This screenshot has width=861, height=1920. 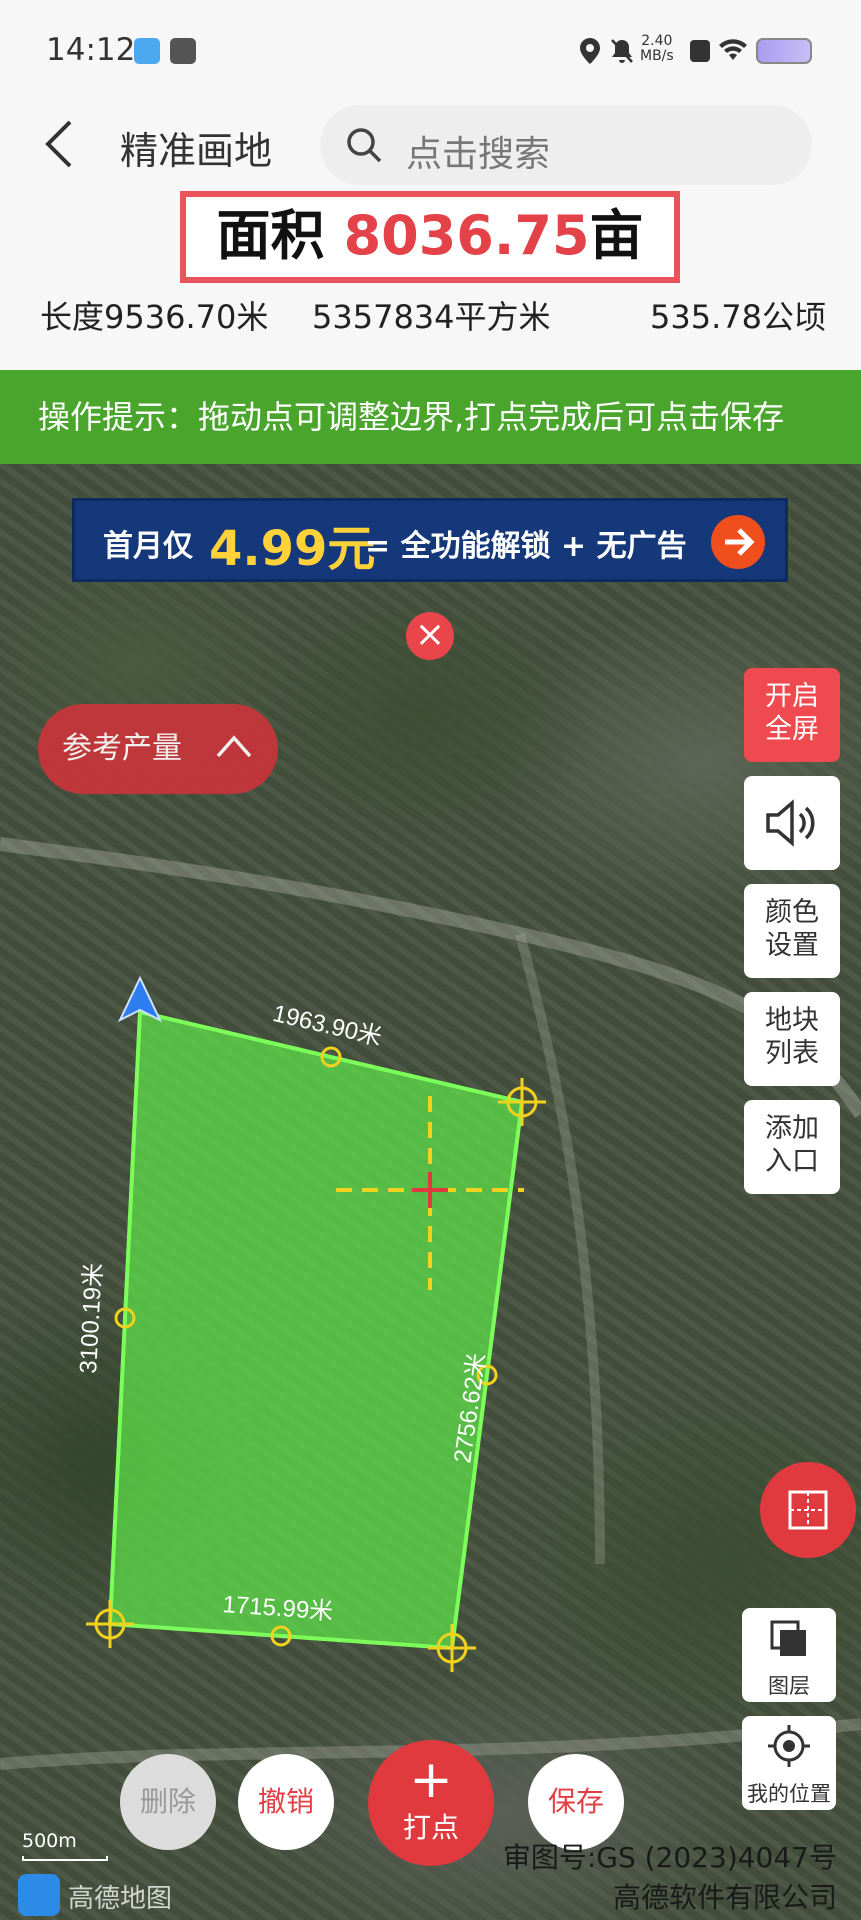 I want to click on fullscreen-button: 开启 全屏, so click(x=792, y=715).